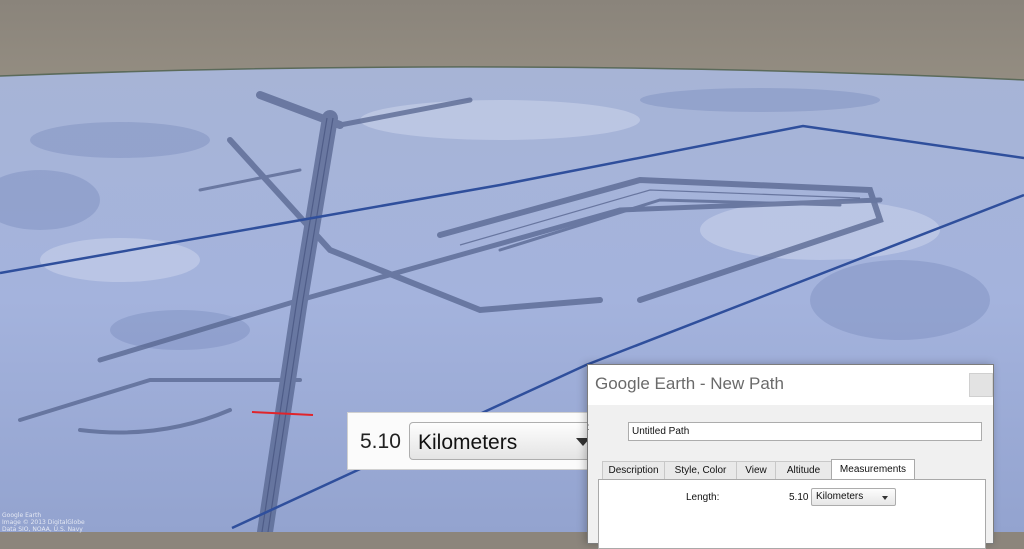  What do you see at coordinates (703, 497) in the screenshot?
I see `length-label: Length:` at bounding box center [703, 497].